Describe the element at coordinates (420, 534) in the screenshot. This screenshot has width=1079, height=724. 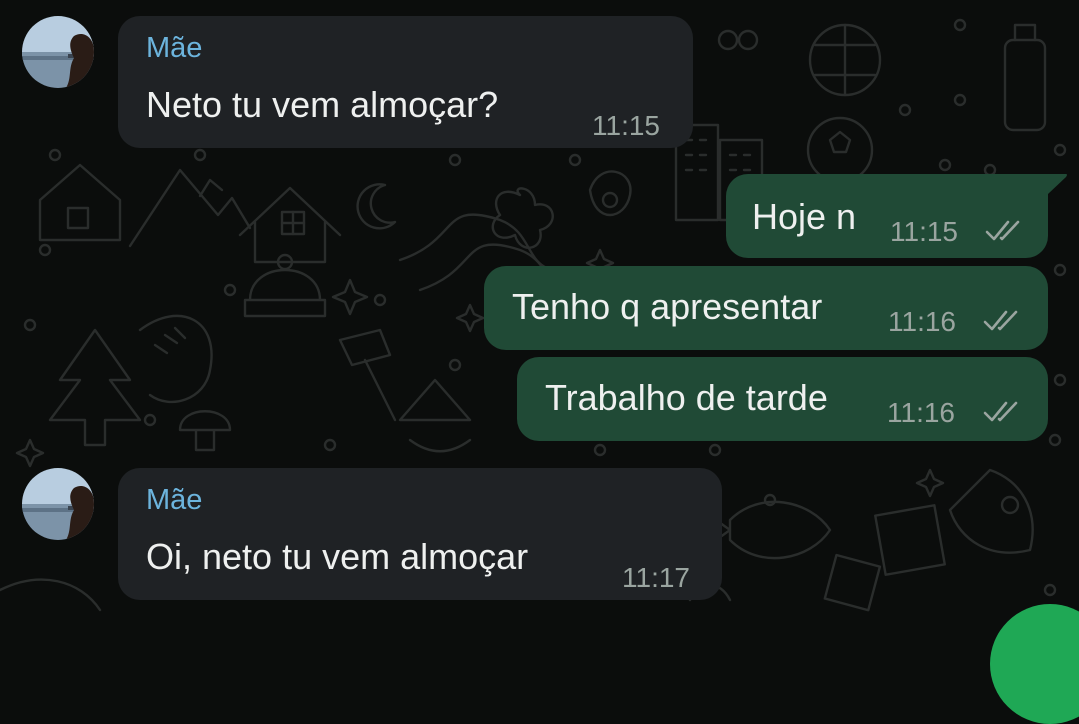
I see `message-bubble: Mãe Oi, neto tu vem almoçar 11:17` at that location.